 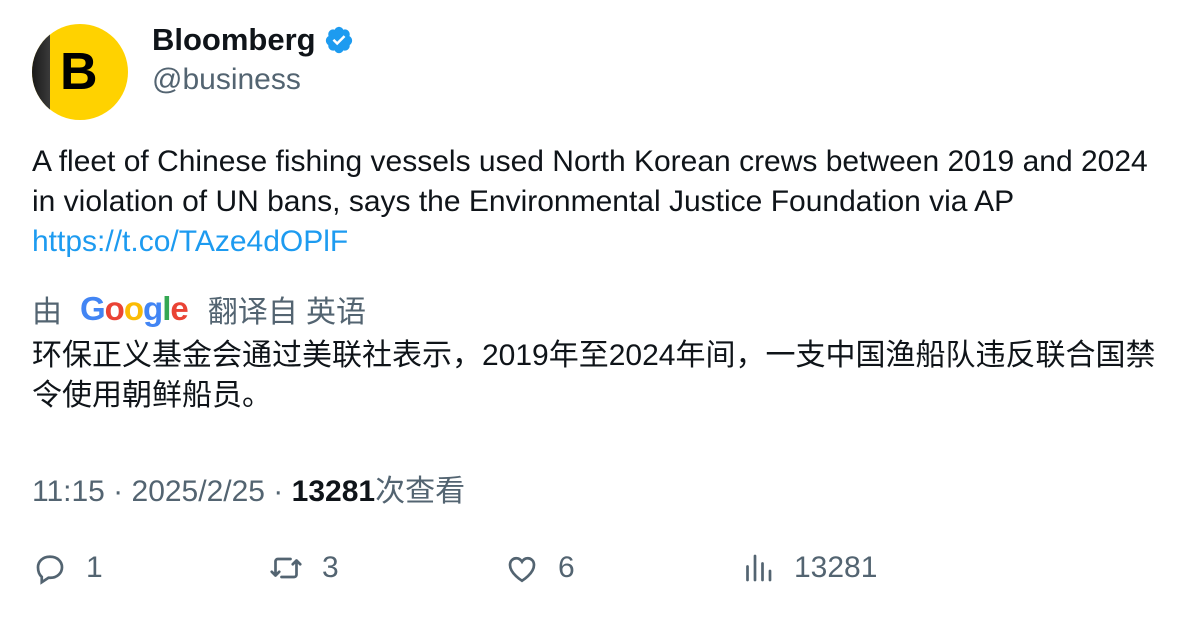 I want to click on retweet-icon, so click(x=286, y=568).